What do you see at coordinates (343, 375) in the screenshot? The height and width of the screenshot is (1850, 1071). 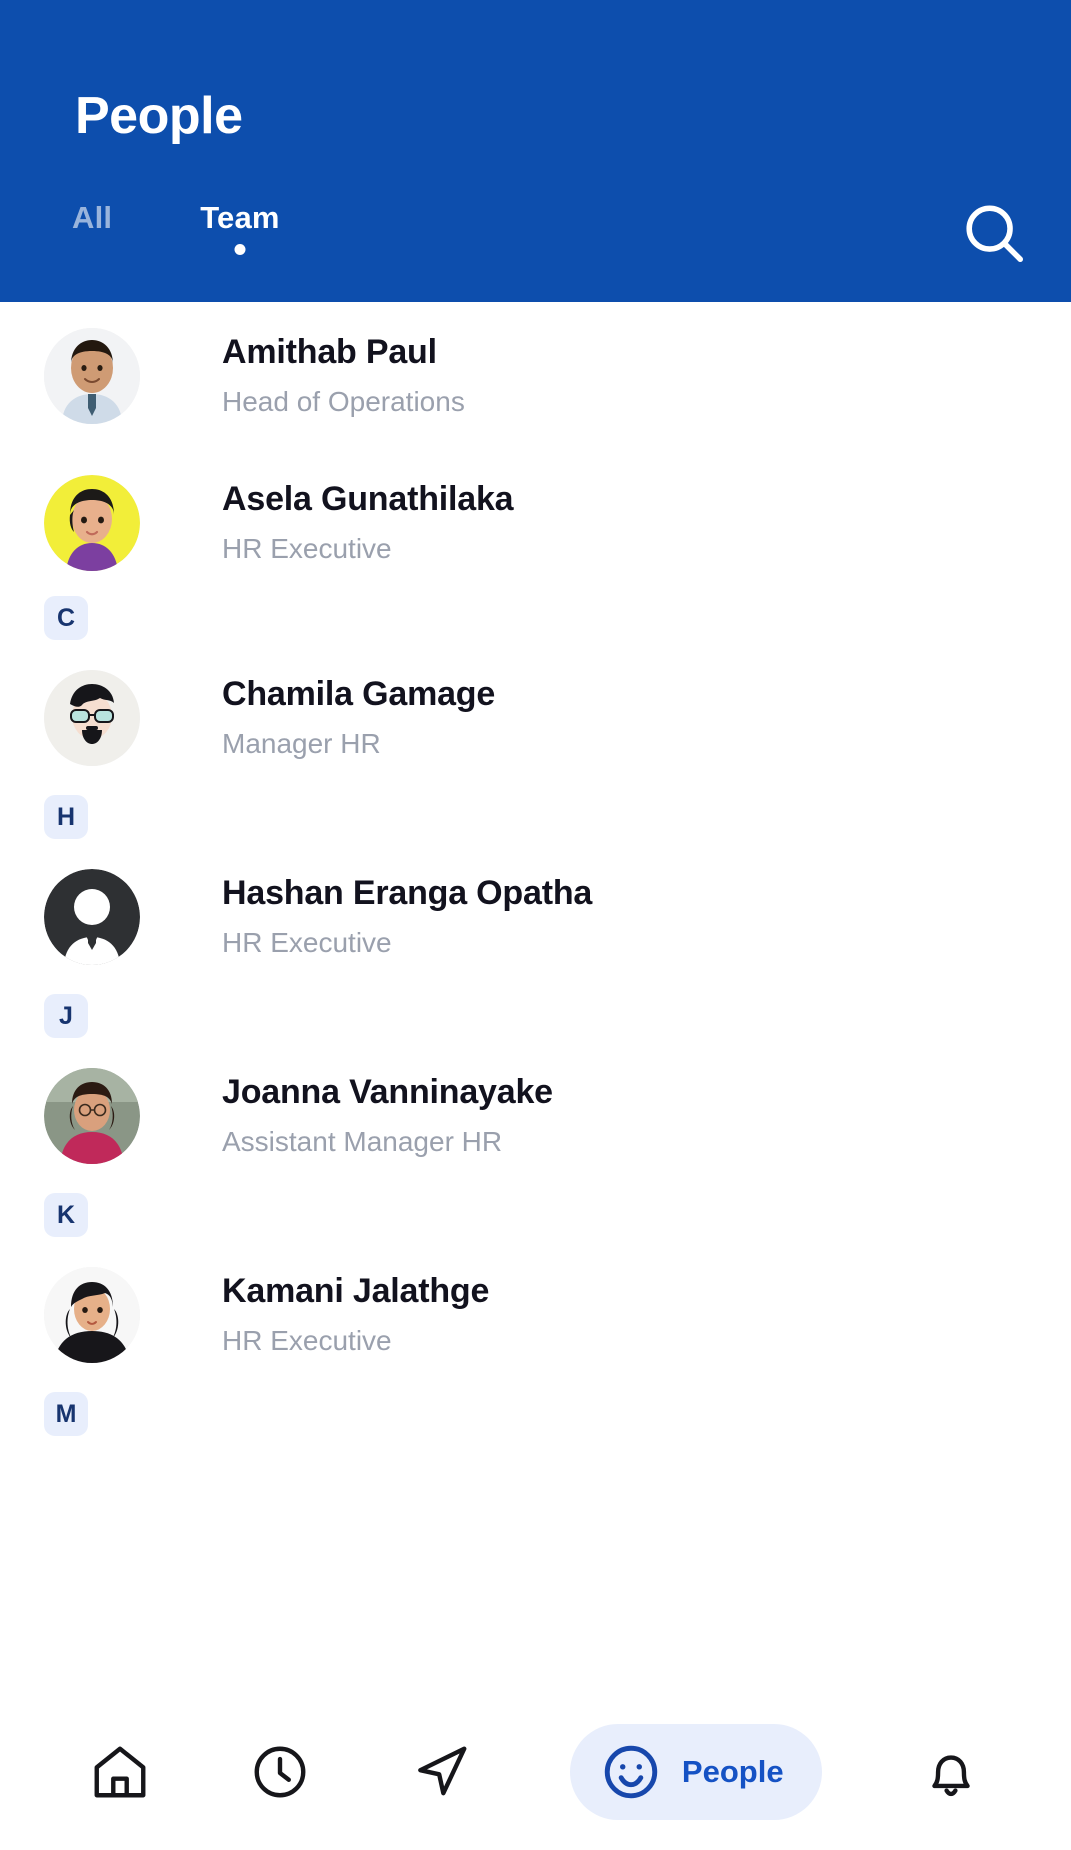 I see `person-info: Amithab Paul Head of Operations` at bounding box center [343, 375].